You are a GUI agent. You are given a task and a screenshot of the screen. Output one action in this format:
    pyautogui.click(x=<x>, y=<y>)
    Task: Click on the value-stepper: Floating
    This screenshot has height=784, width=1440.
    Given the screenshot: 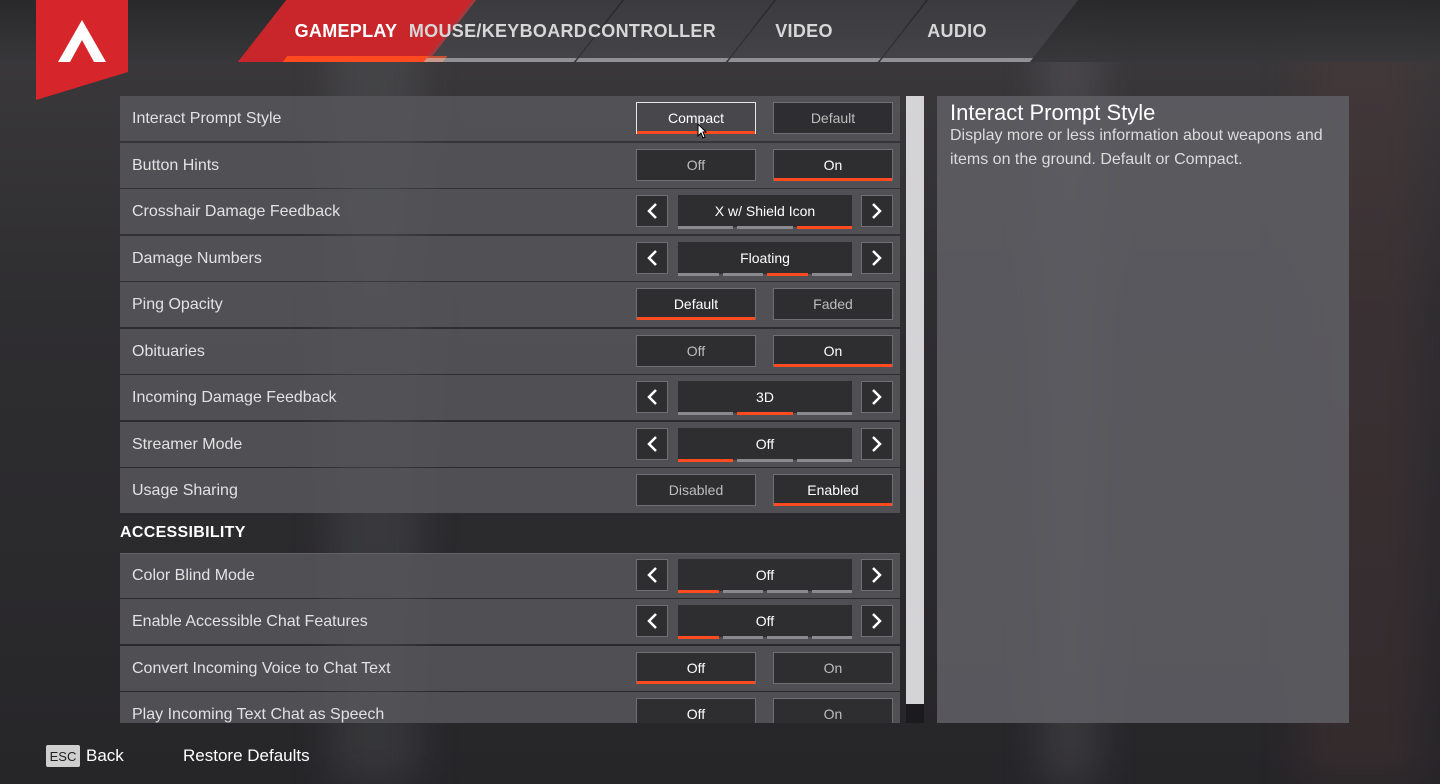 What is the action you would take?
    pyautogui.click(x=765, y=259)
    